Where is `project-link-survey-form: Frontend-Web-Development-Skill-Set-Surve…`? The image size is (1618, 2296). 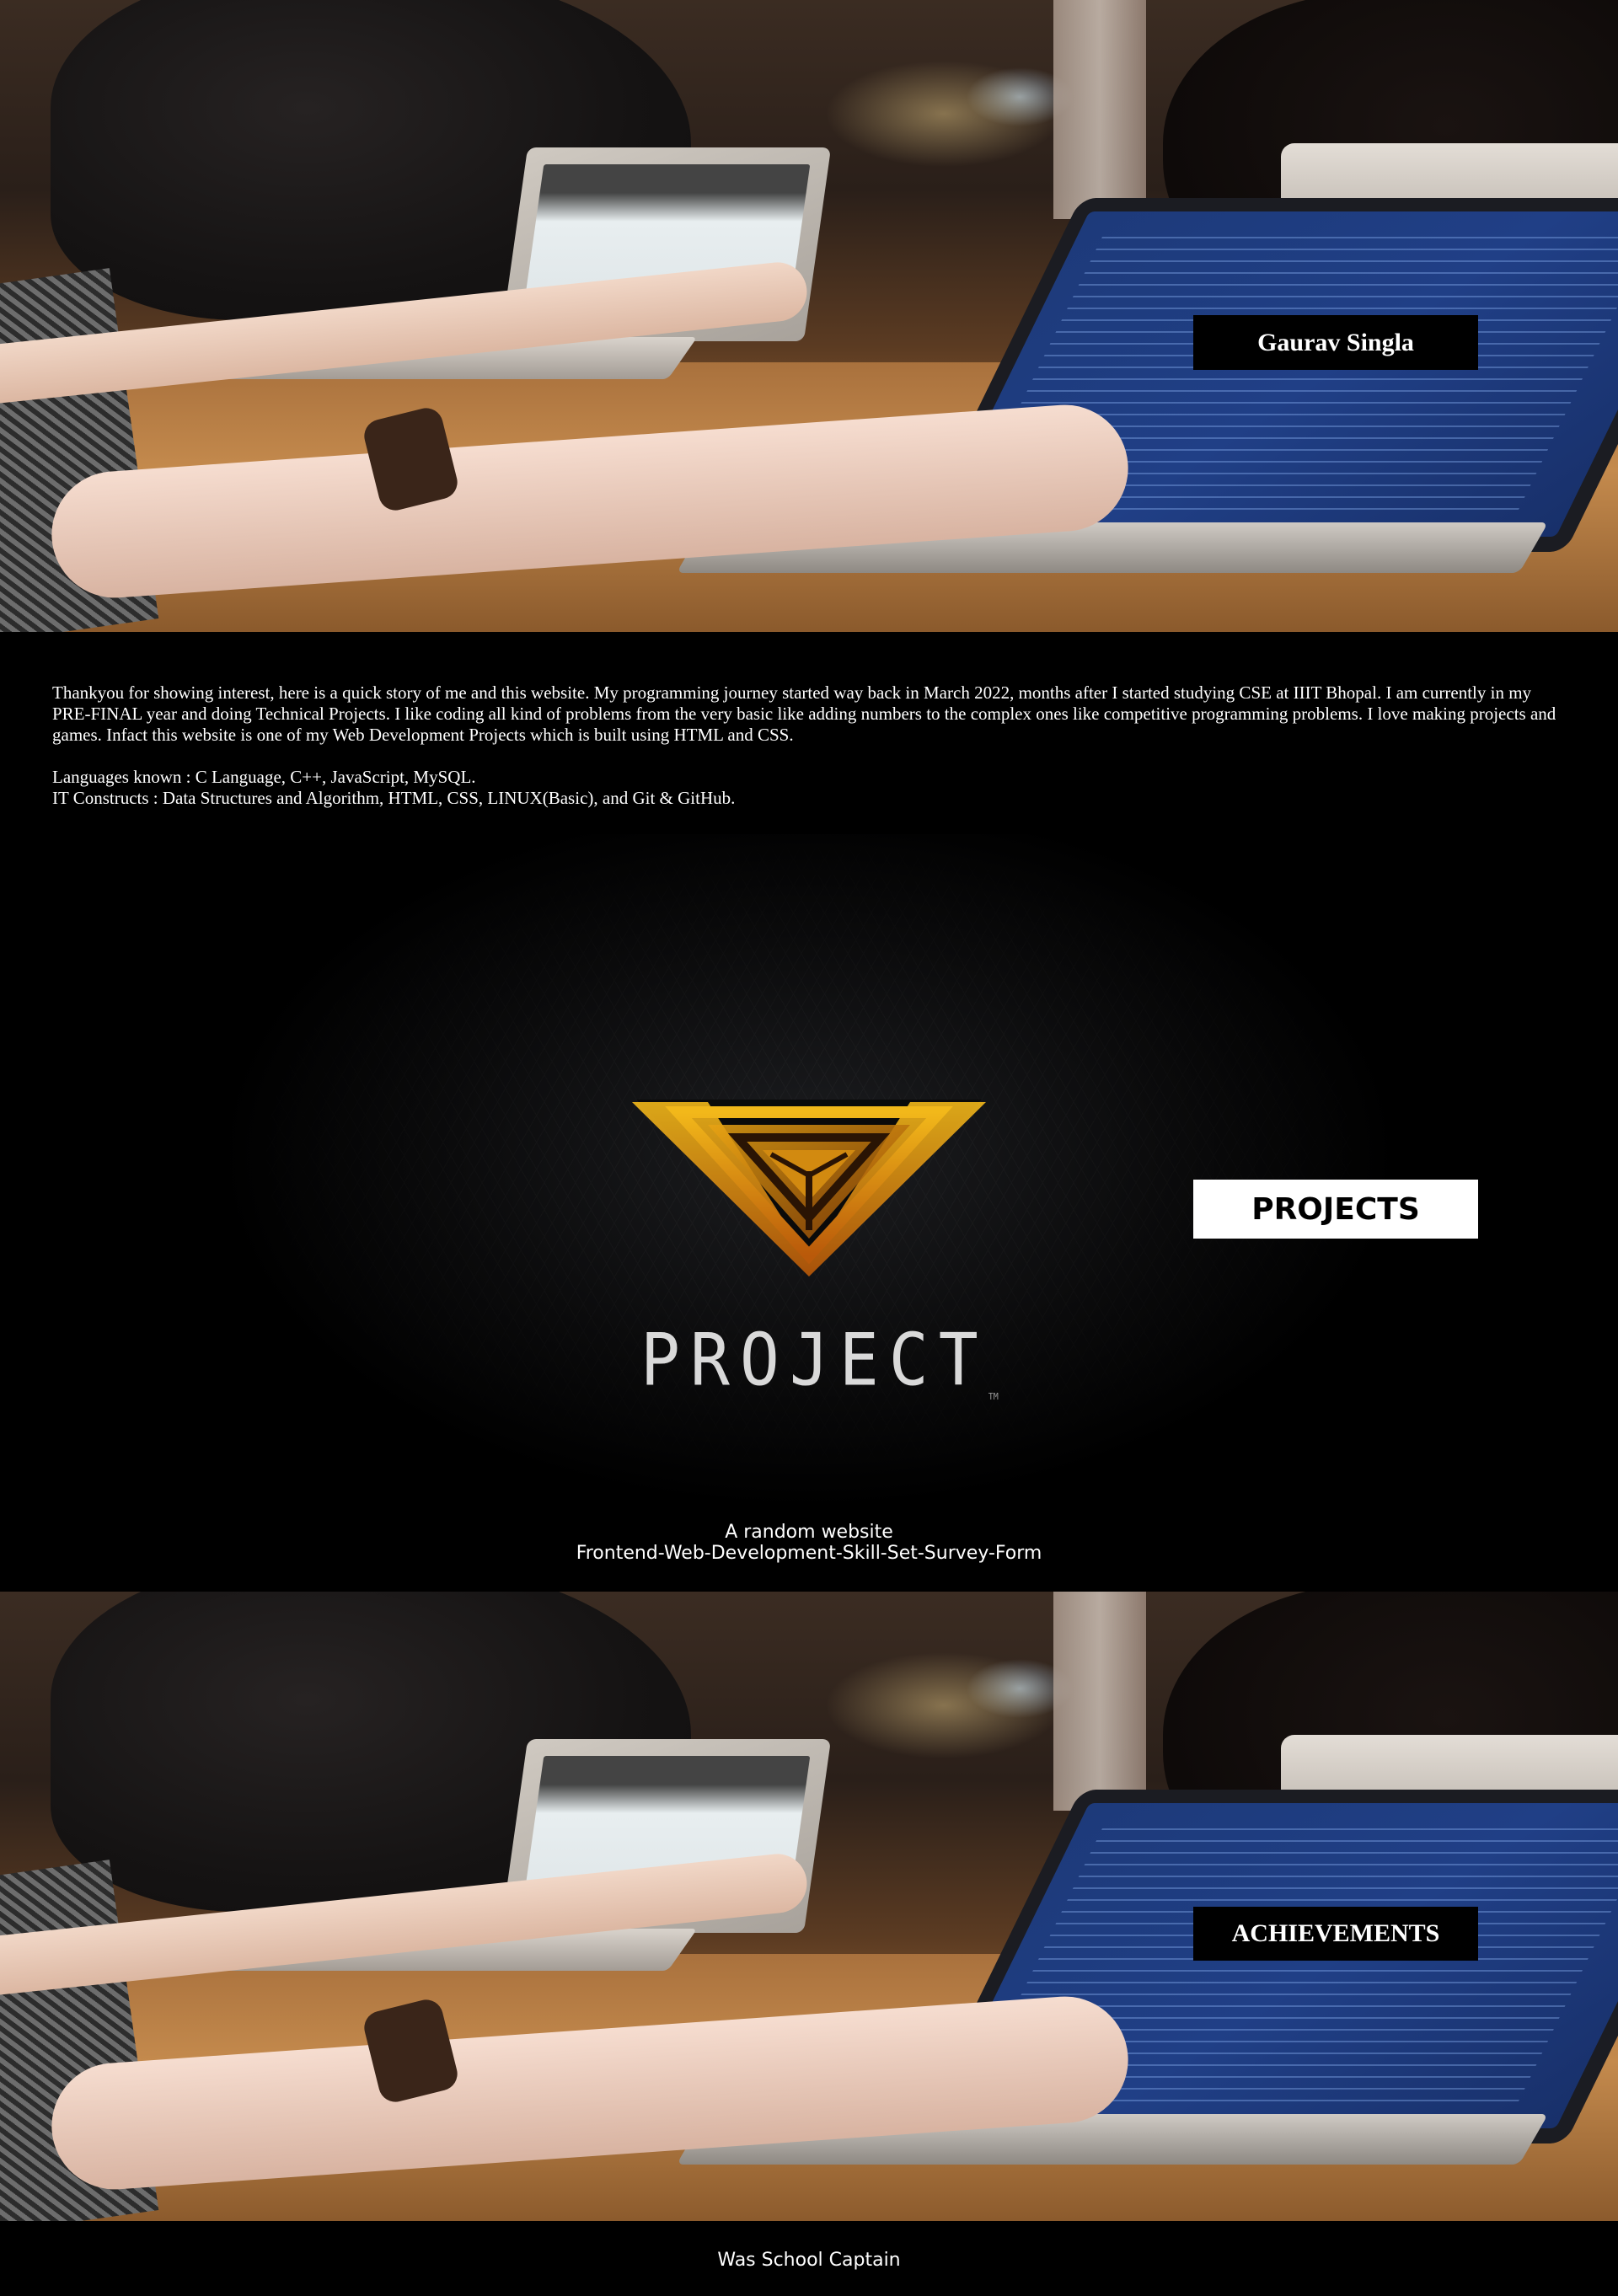
project-link-survey-form: Frontend-Web-Development-Skill-Set-Surve… is located at coordinates (809, 1553).